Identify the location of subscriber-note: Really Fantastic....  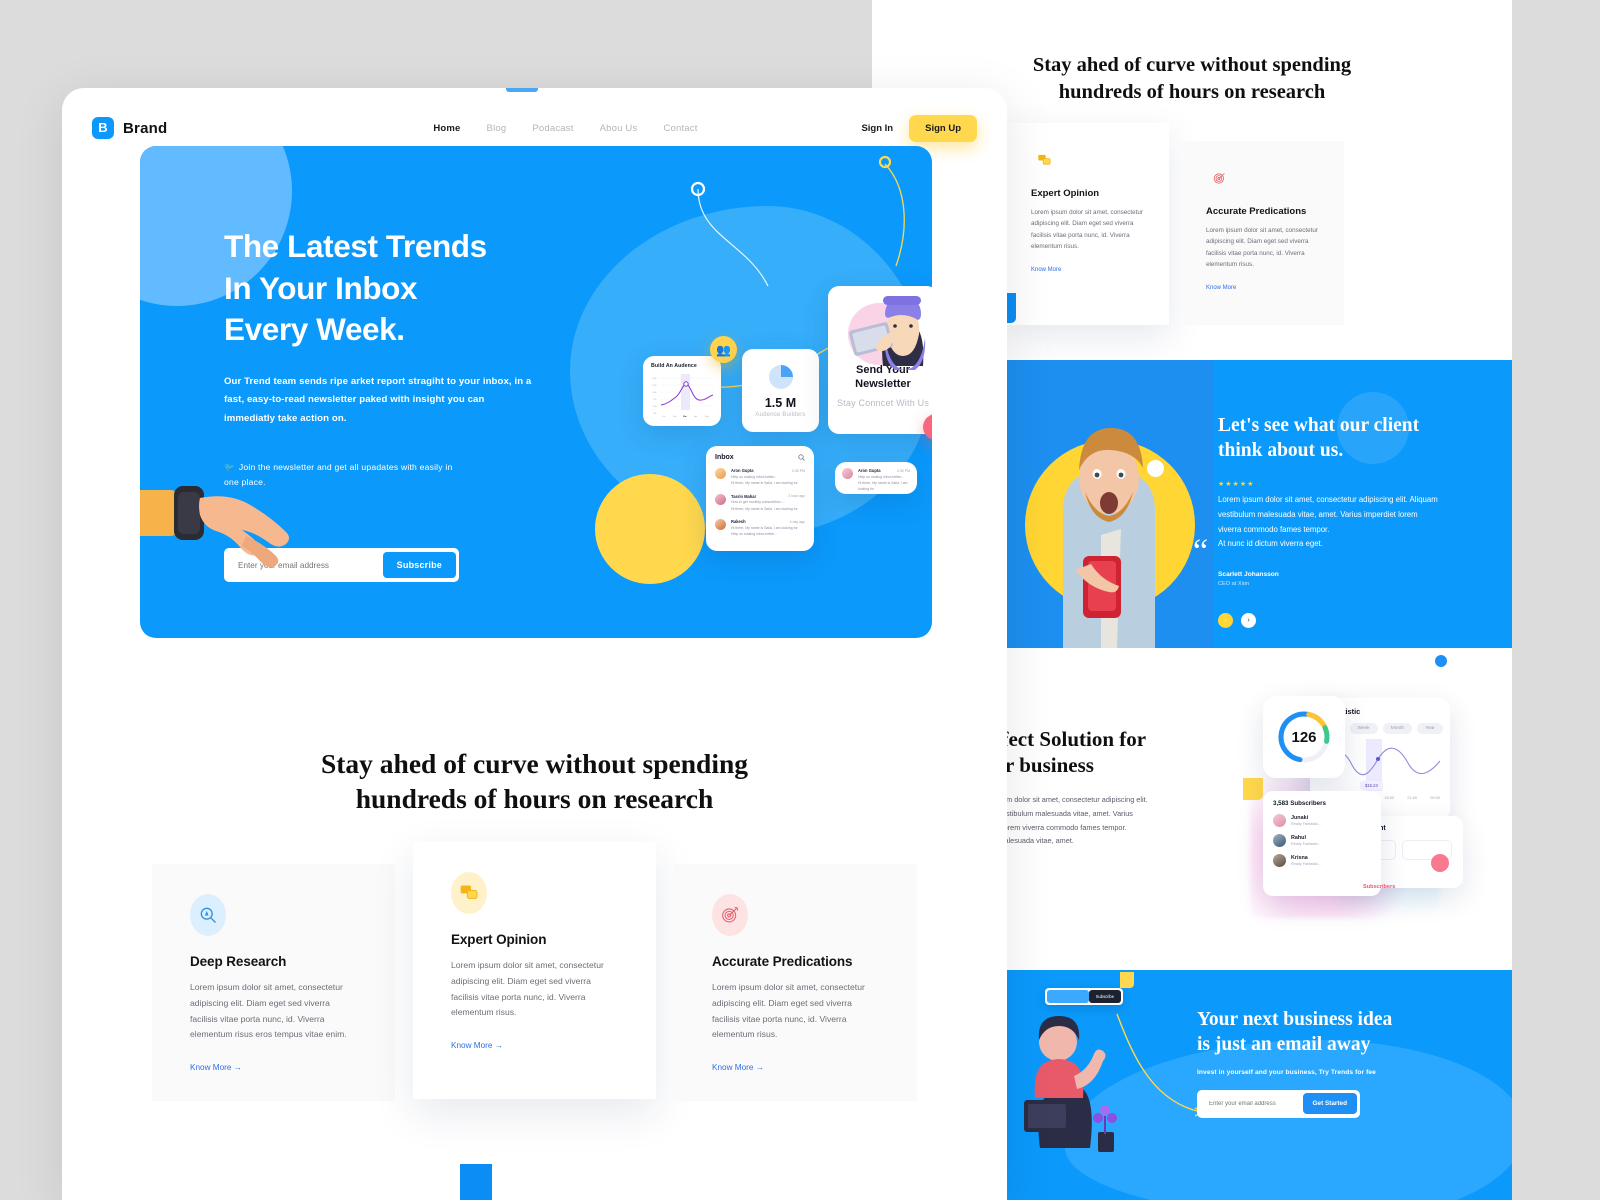
(1306, 864).